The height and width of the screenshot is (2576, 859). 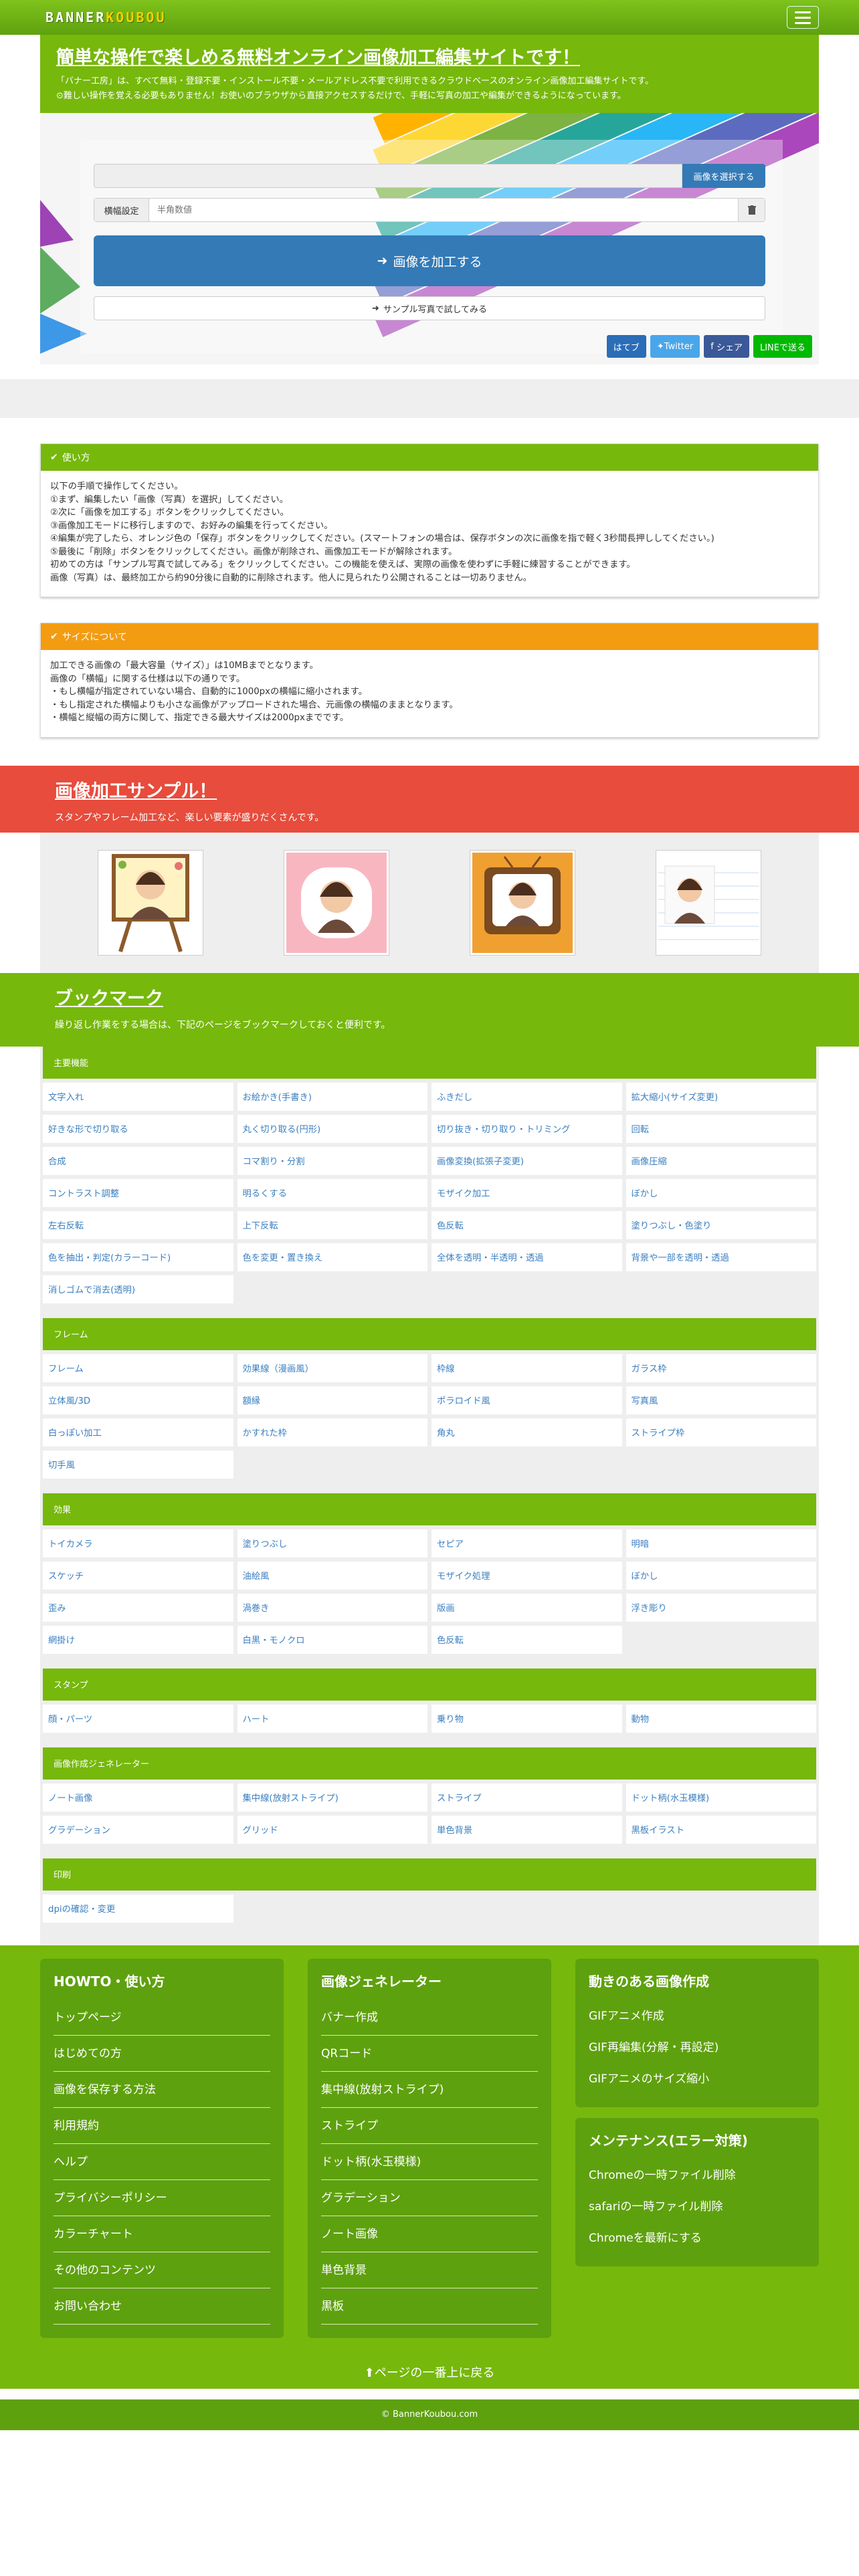 I want to click on bookmark-link: モザイク加工, so click(x=527, y=1192).